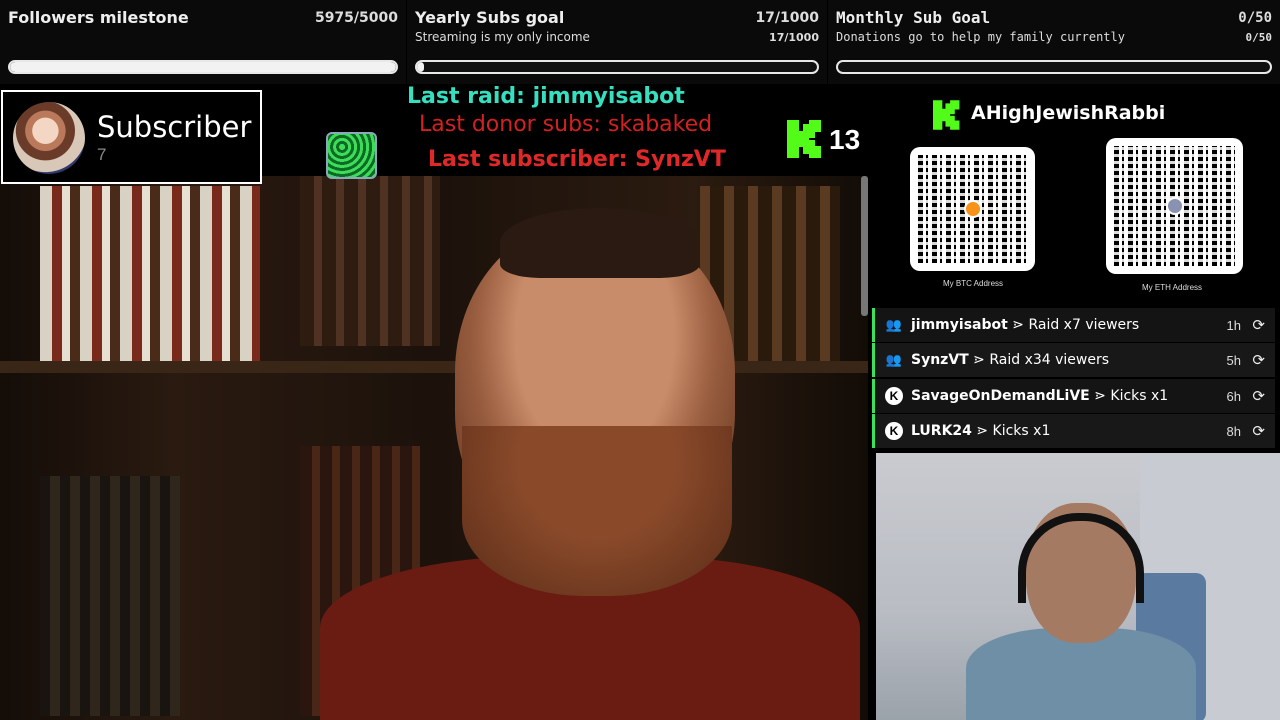 This screenshot has height=720, width=1280. What do you see at coordinates (794, 37) in the screenshot?
I see `goal-count-secondary: 17/1000` at bounding box center [794, 37].